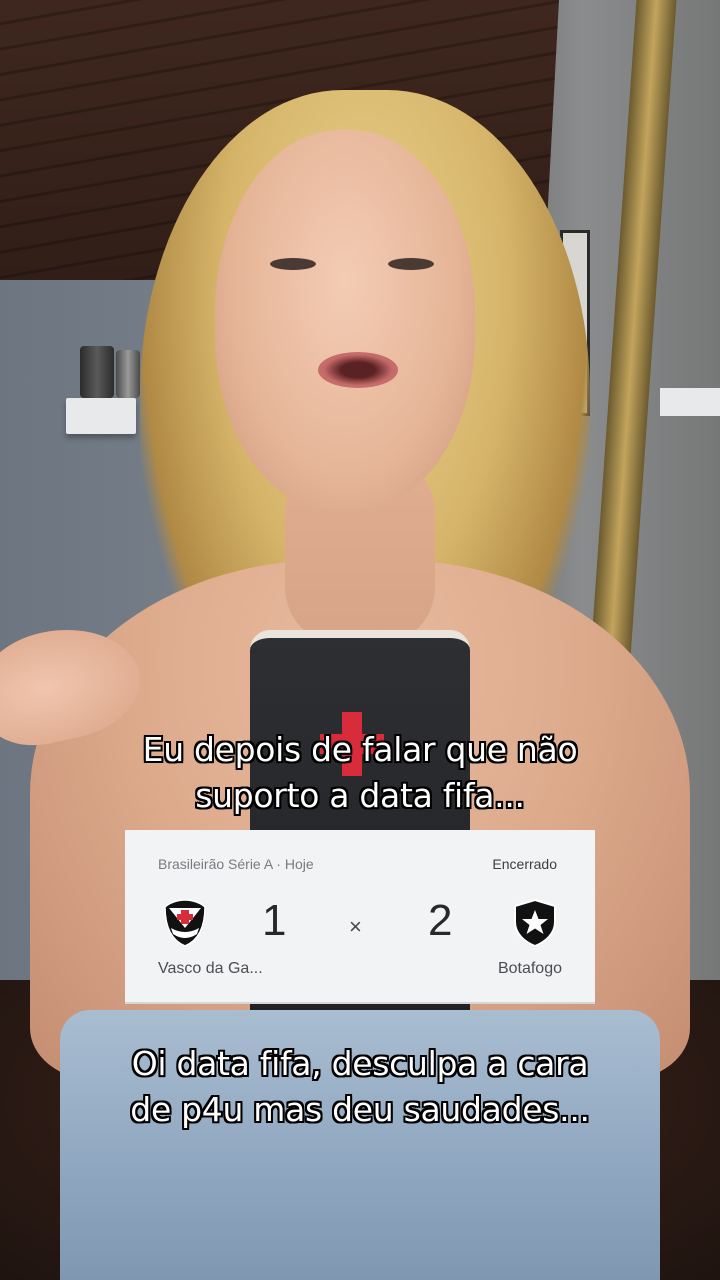 The height and width of the screenshot is (1280, 720). I want to click on vasco-crest-icon, so click(185, 923).